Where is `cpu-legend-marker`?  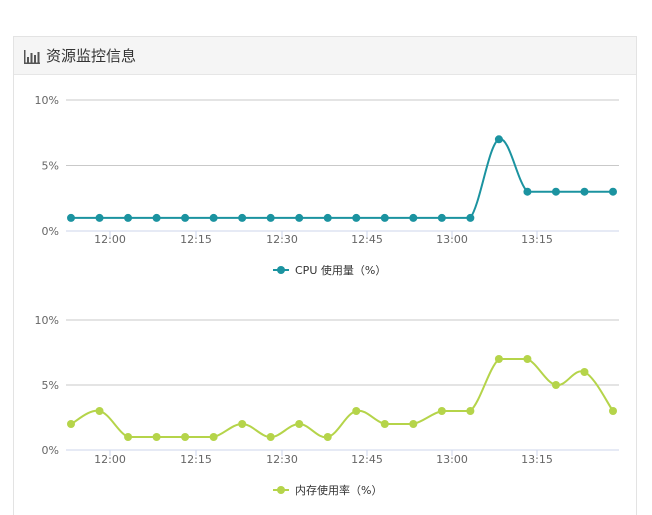 cpu-legend-marker is located at coordinates (281, 270).